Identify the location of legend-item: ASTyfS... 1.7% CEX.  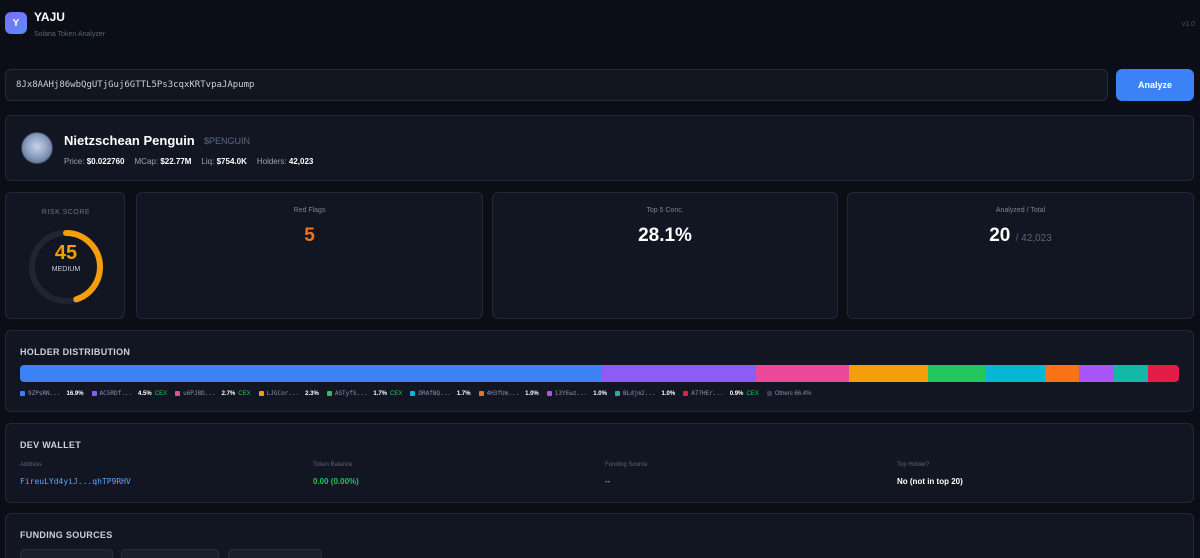
(364, 393).